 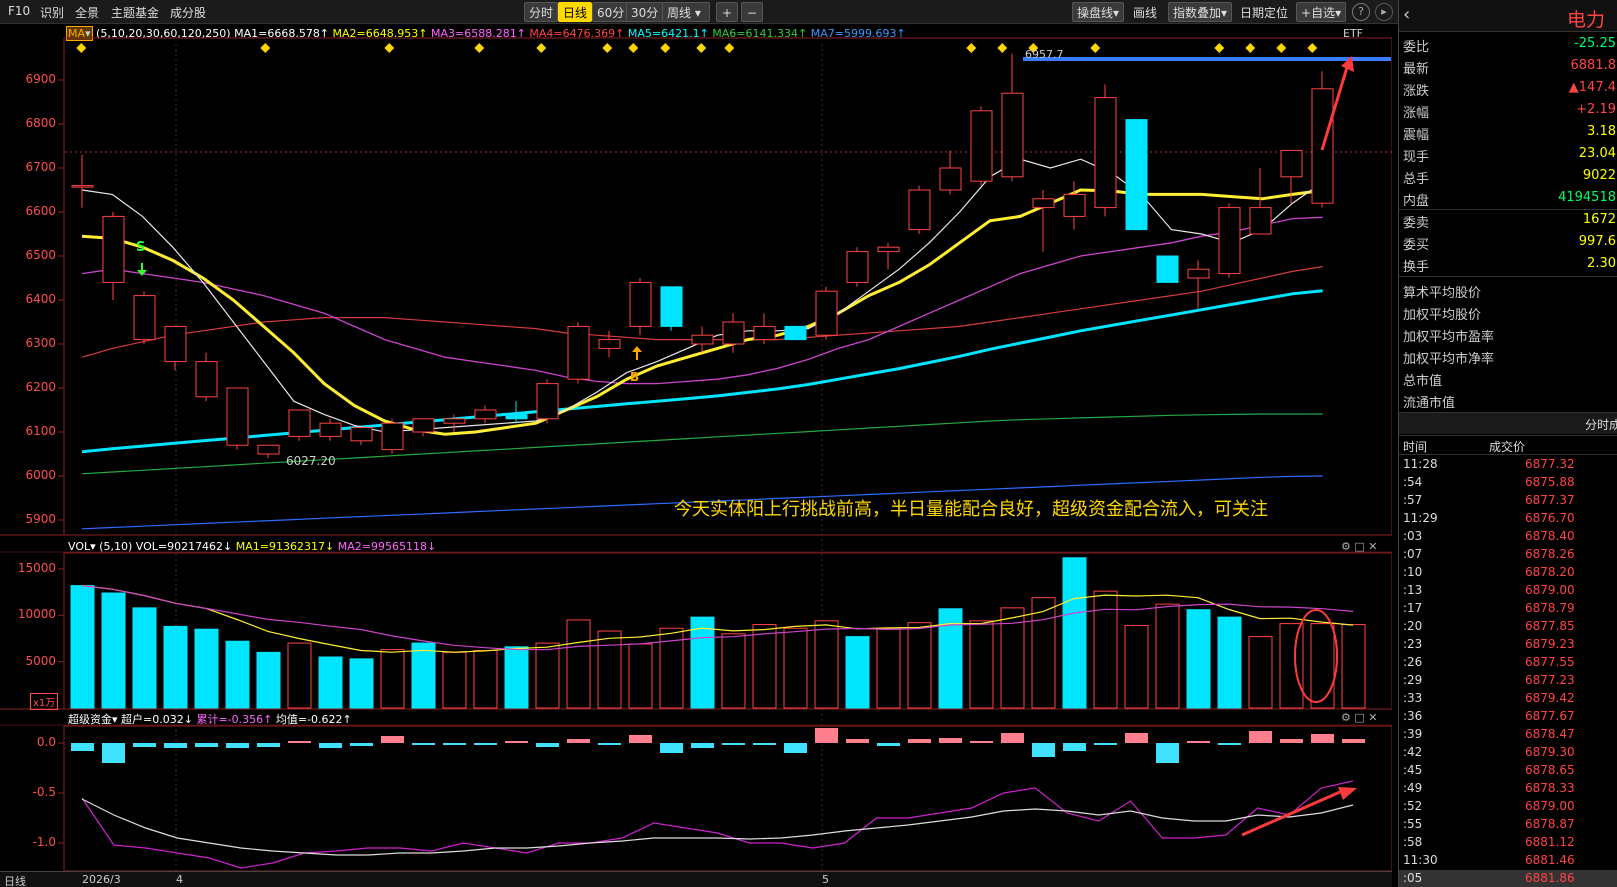 I want to click on tick-row: :52 6879.00, so click(x=1508, y=807).